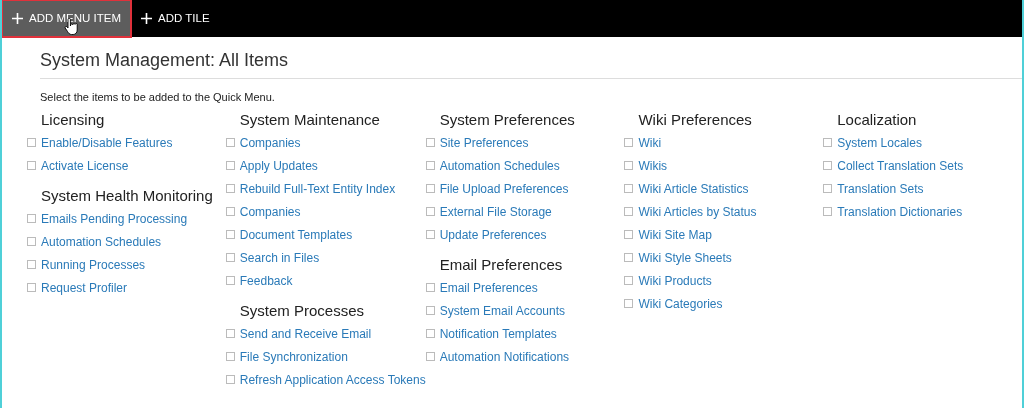 This screenshot has height=408, width=1024. Describe the element at coordinates (650, 142) in the screenshot. I see `item-link: Wiki` at that location.